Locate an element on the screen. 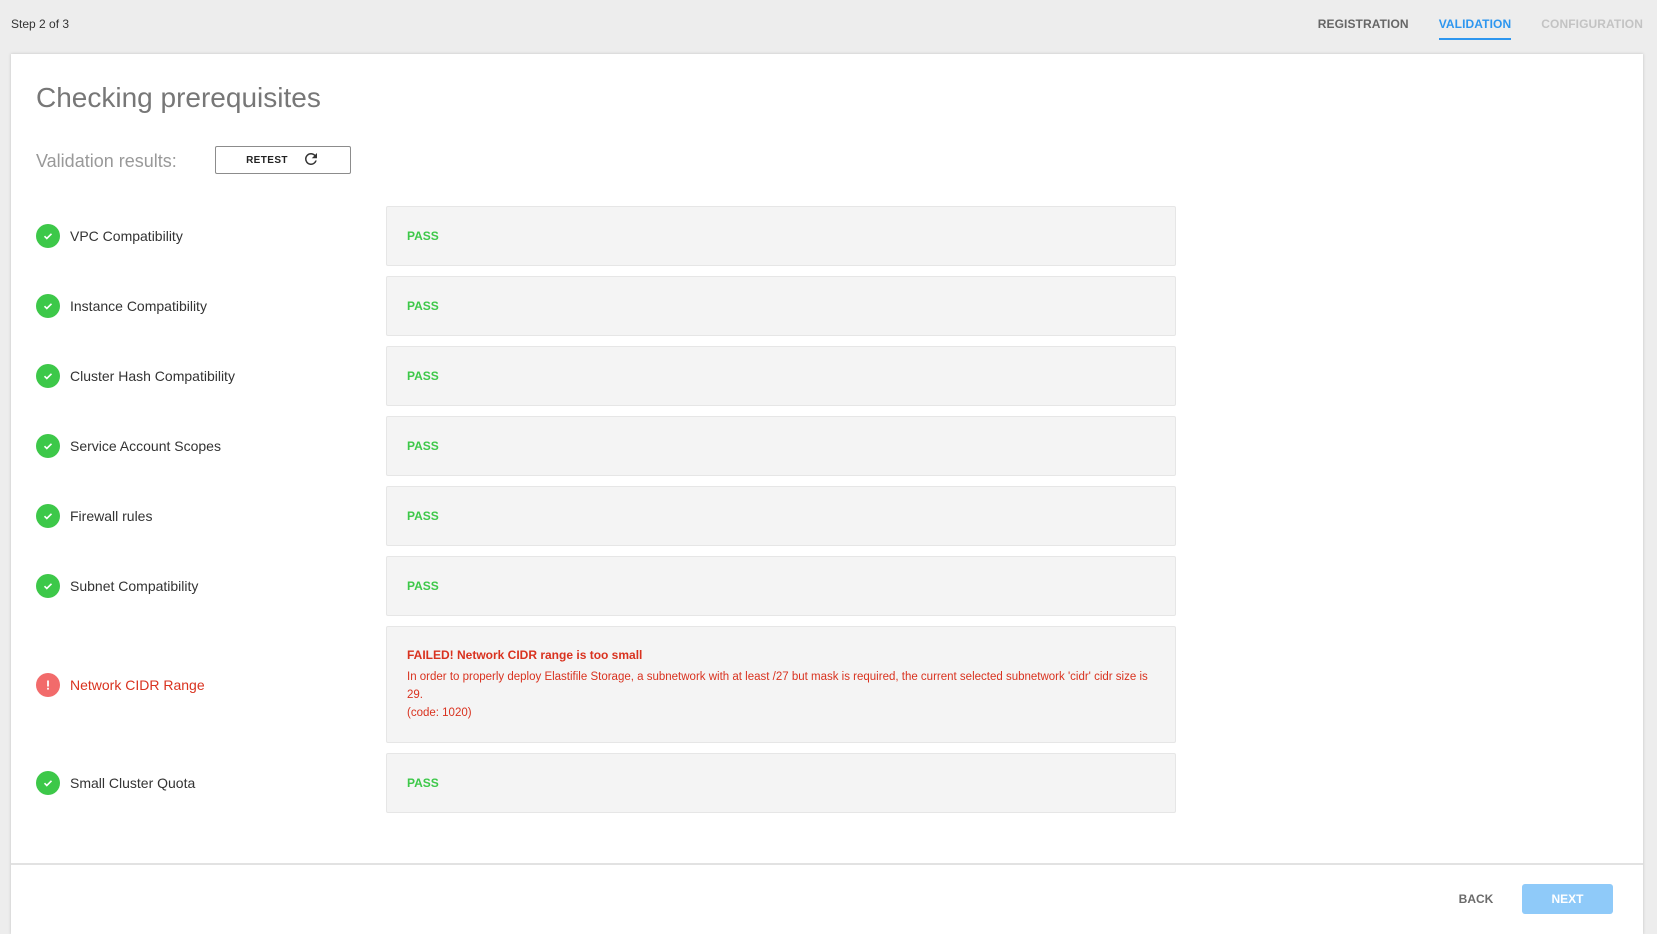 Image resolution: width=1657 pixels, height=934 pixels. error-icon is located at coordinates (48, 684).